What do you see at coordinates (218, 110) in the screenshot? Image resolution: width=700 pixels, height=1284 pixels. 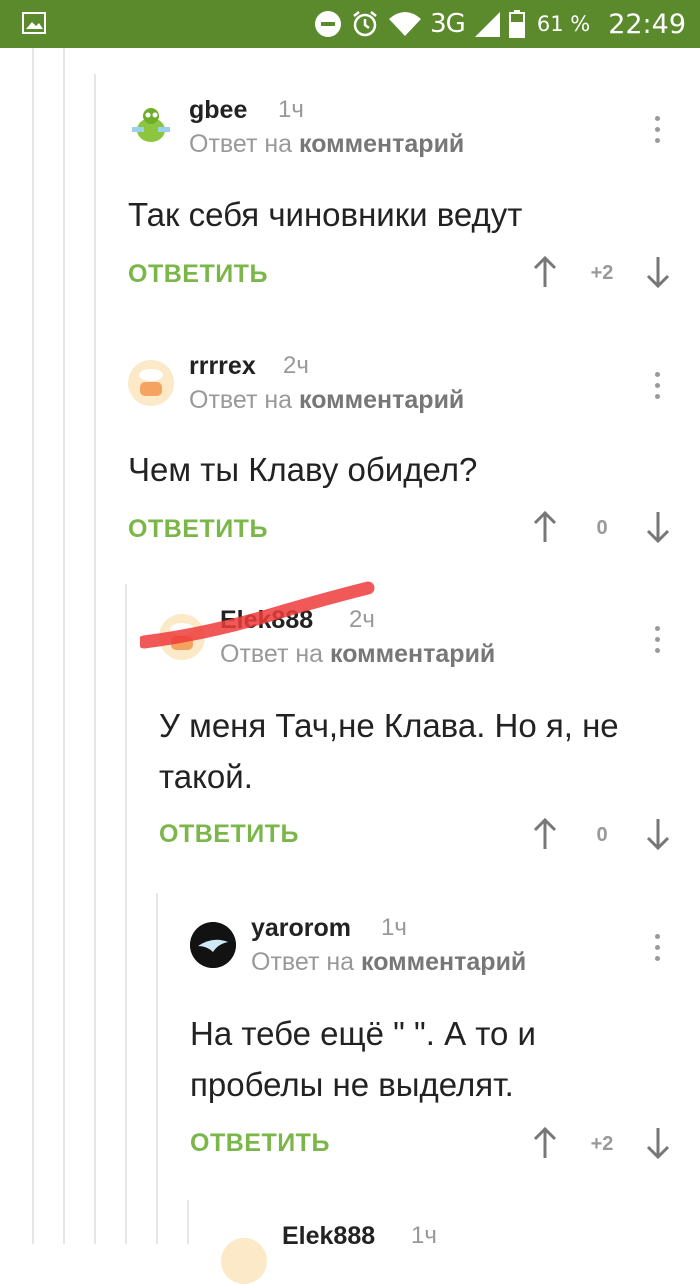 I see `username: gbee` at bounding box center [218, 110].